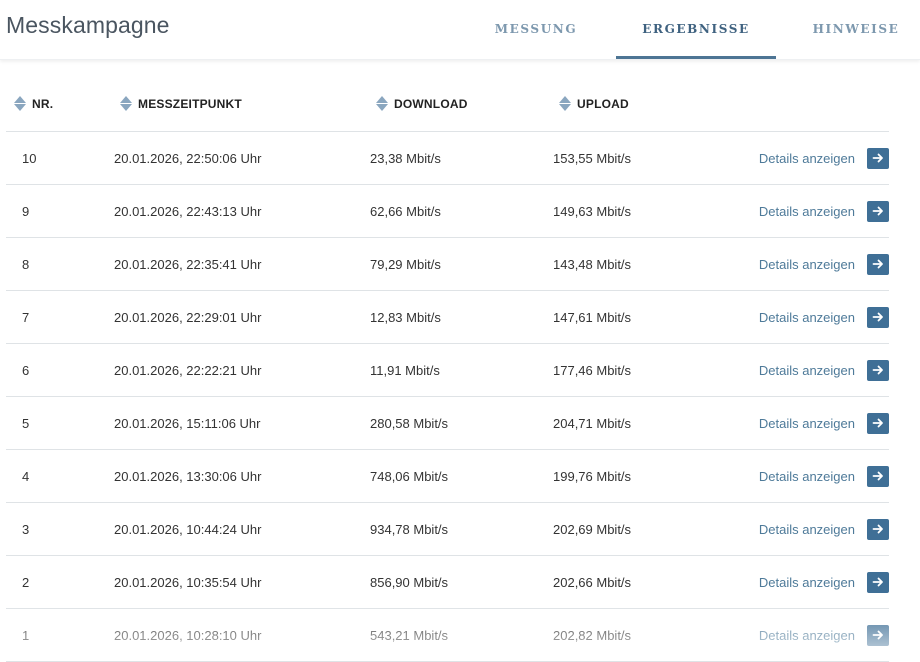 This screenshot has width=920, height=662. Describe the element at coordinates (592, 211) in the screenshot. I see `cell-upload: 149,63 Mbit/s` at that location.